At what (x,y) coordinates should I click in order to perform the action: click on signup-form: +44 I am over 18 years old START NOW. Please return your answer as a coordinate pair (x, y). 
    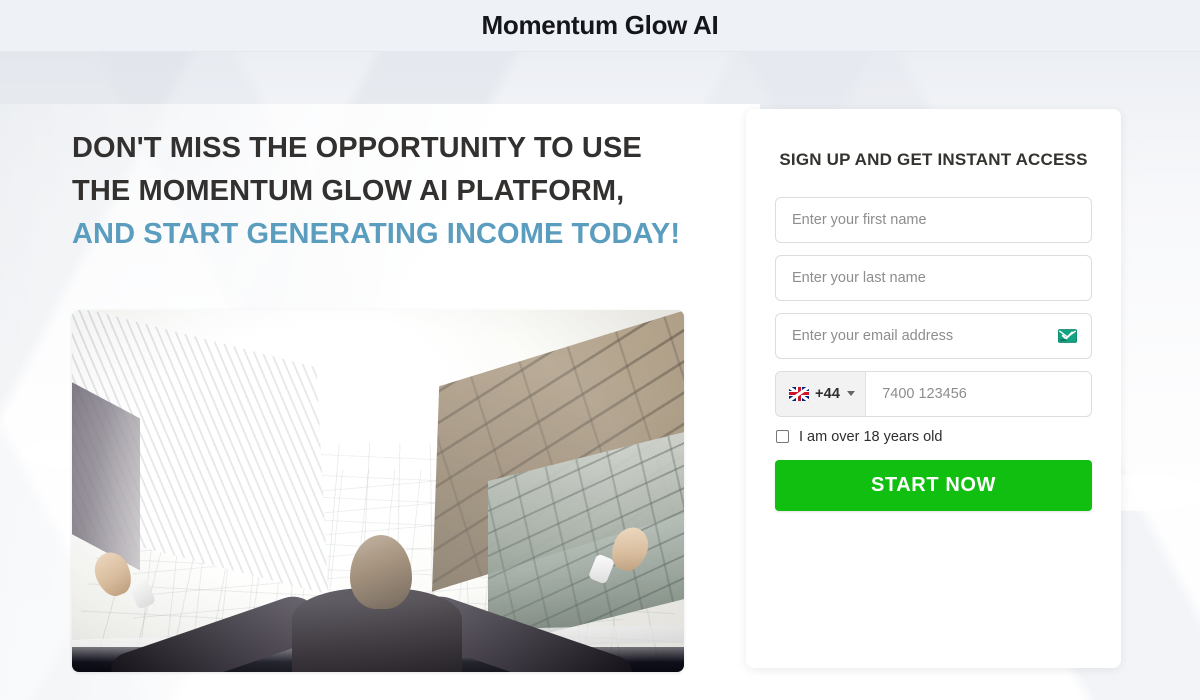
    Looking at the image, I should click on (933, 353).